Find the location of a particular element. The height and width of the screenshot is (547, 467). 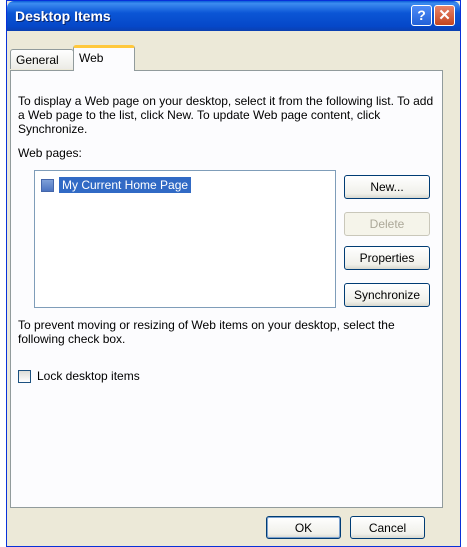

list-item-checkbox is located at coordinates (47, 185).